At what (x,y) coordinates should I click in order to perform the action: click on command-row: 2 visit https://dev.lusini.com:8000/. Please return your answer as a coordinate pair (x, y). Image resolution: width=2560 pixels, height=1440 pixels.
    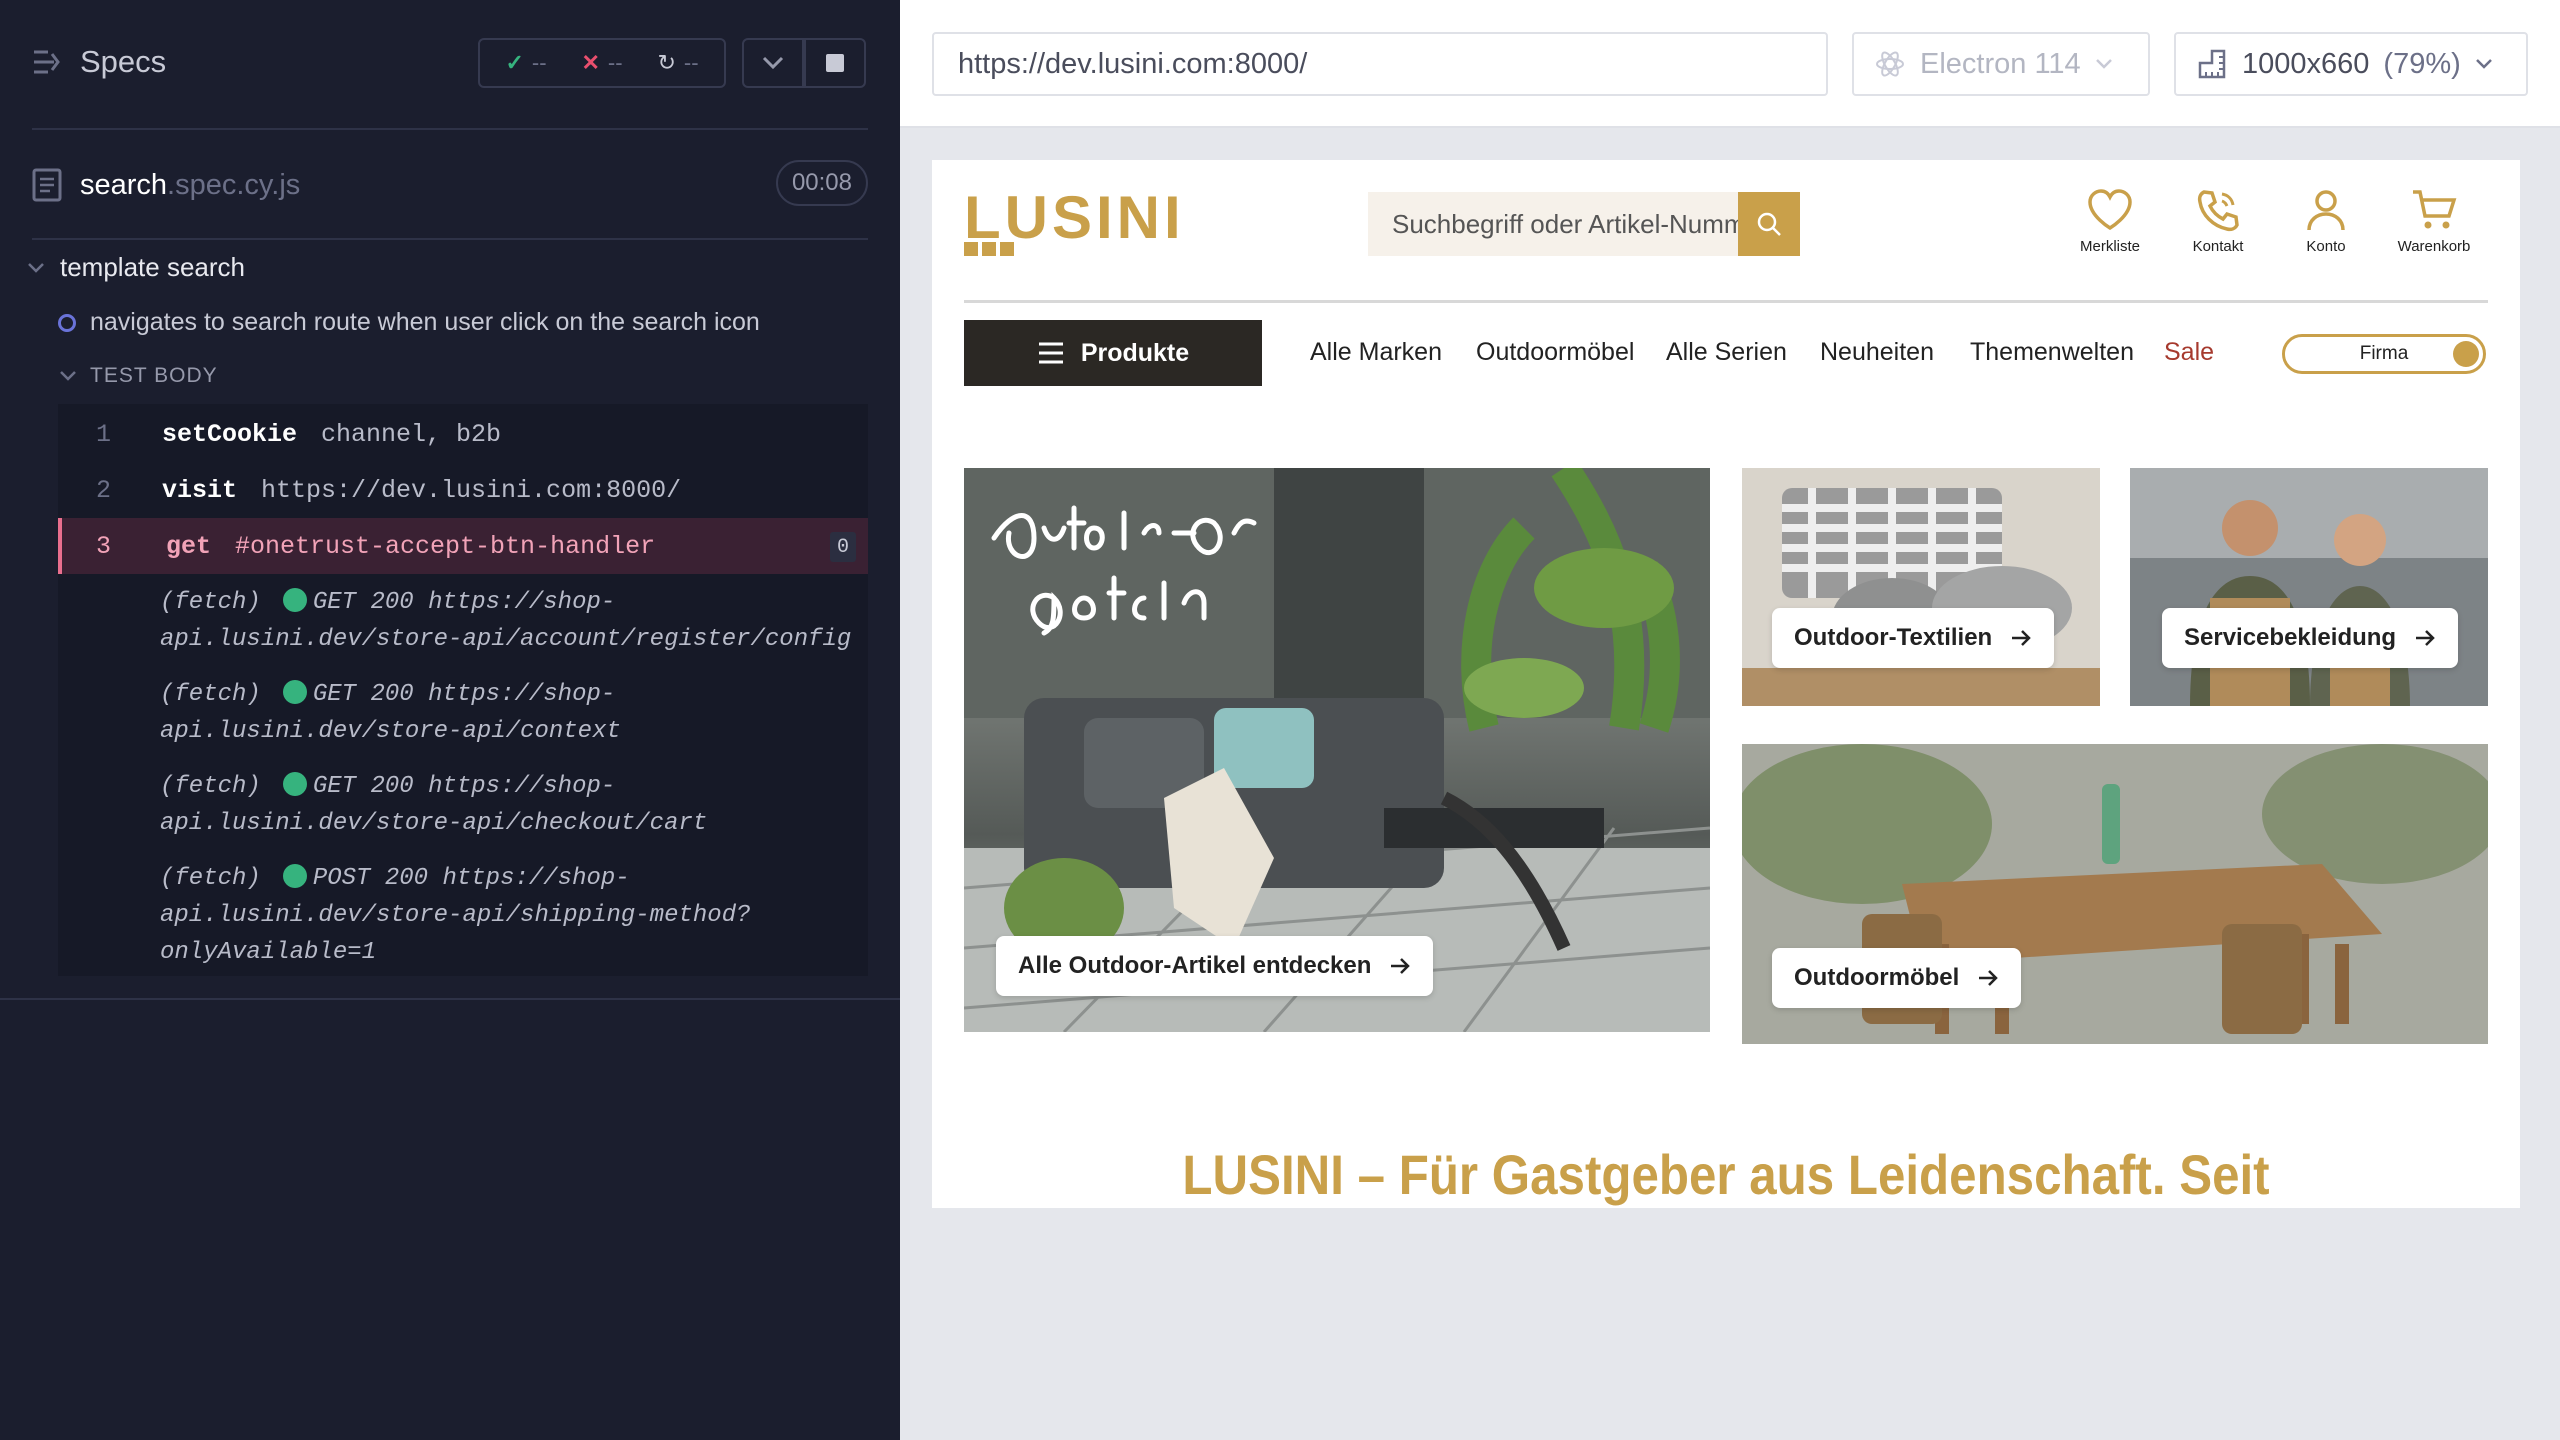
    Looking at the image, I should click on (463, 490).